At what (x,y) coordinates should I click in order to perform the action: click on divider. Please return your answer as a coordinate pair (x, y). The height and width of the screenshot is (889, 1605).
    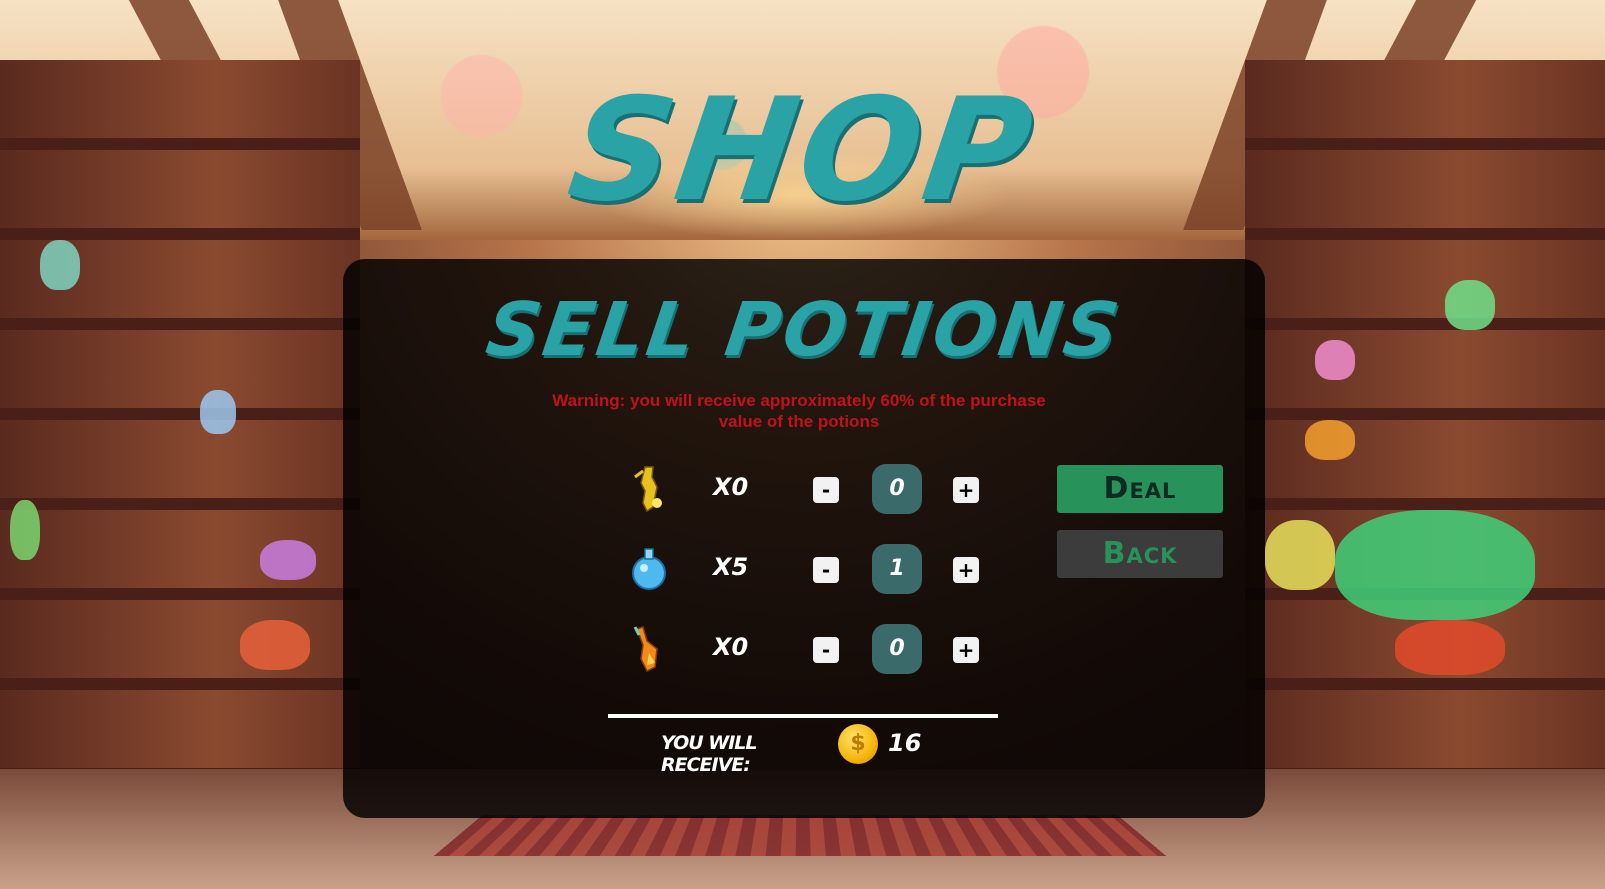
    Looking at the image, I should click on (803, 716).